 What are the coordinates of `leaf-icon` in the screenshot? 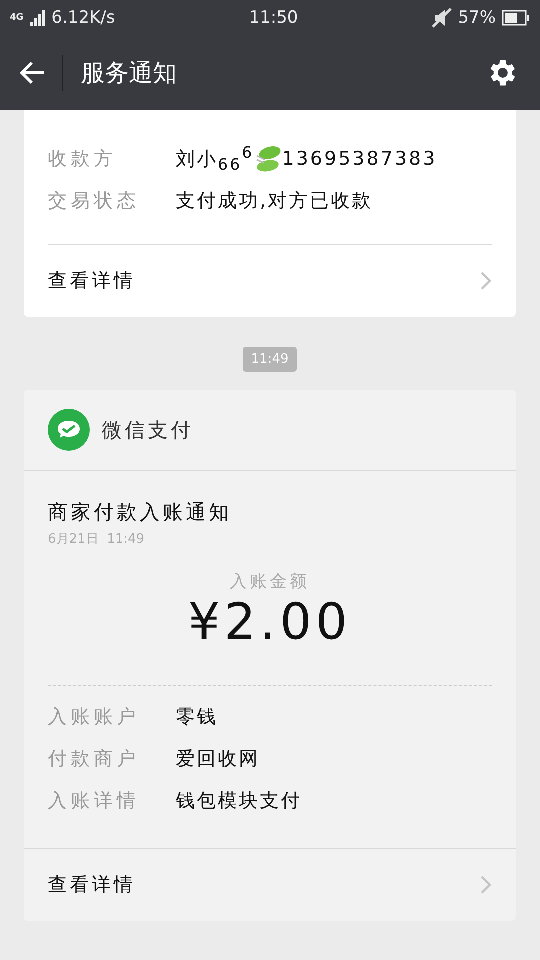 It's located at (268, 159).